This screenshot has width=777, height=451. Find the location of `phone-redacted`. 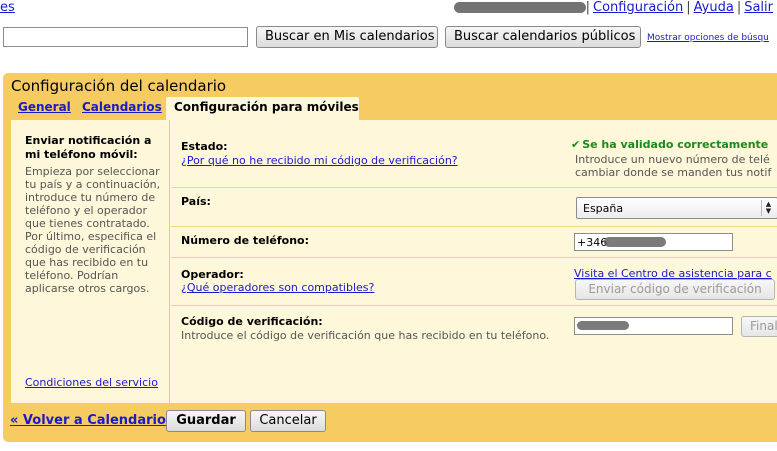

phone-redacted is located at coordinates (635, 242).